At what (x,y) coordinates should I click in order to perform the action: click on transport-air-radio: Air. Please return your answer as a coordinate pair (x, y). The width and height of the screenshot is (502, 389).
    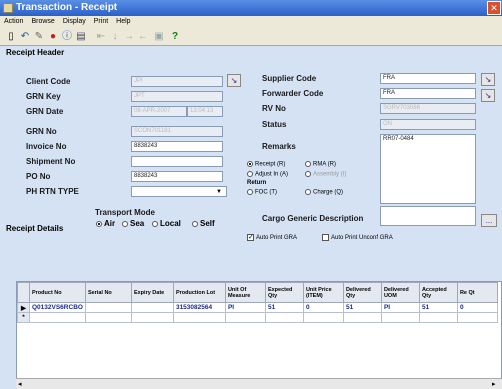
    Looking at the image, I should click on (105, 223).